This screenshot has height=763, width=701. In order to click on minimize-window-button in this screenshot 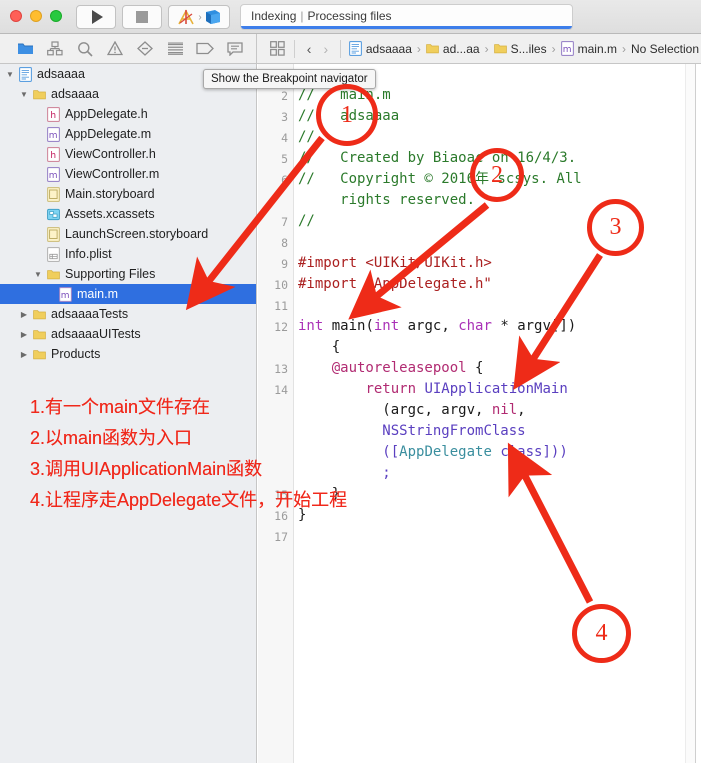, I will do `click(36, 16)`.